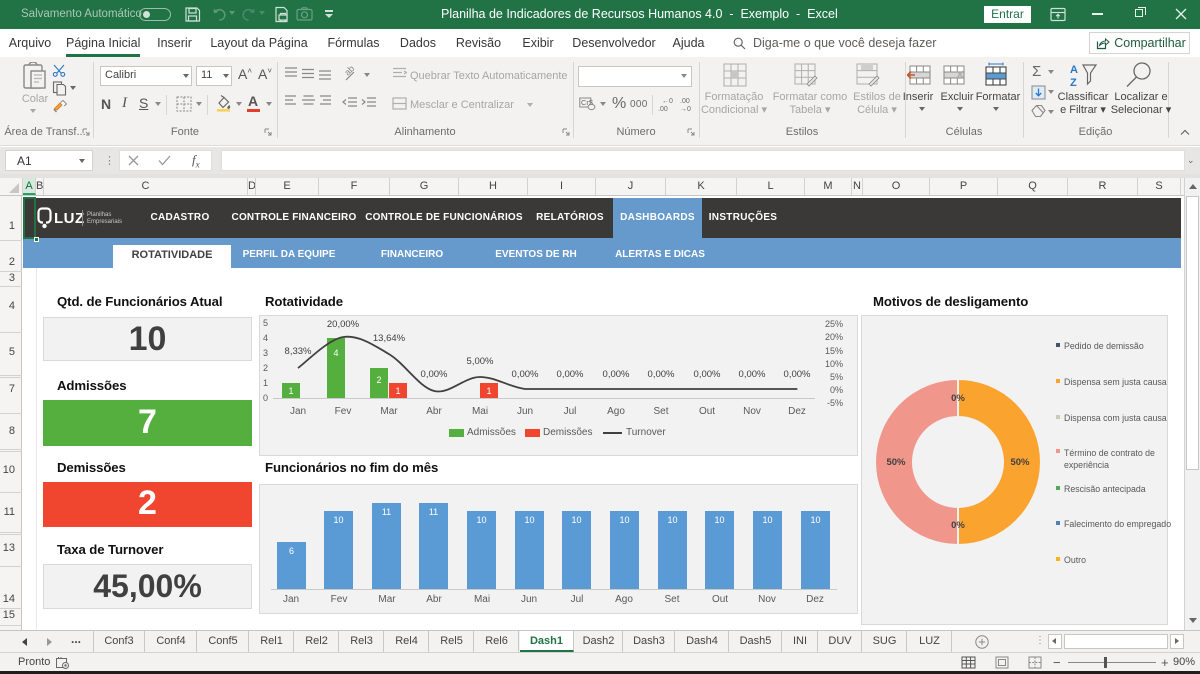 Image resolution: width=1200 pixels, height=674 pixels. I want to click on svg-text: ab, so click(350, 72).